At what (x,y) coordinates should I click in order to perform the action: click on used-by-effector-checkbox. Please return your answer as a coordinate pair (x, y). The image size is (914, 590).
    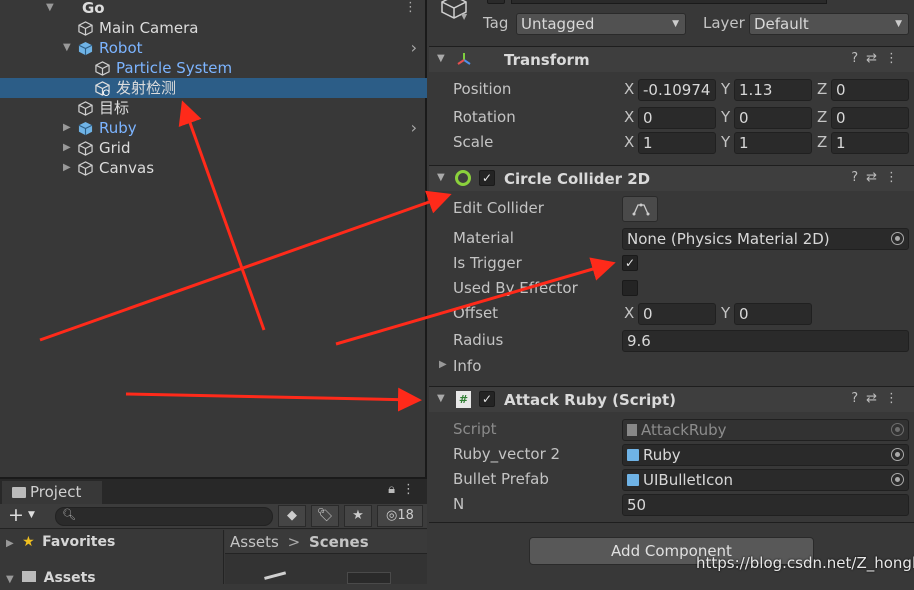
    Looking at the image, I should click on (630, 288).